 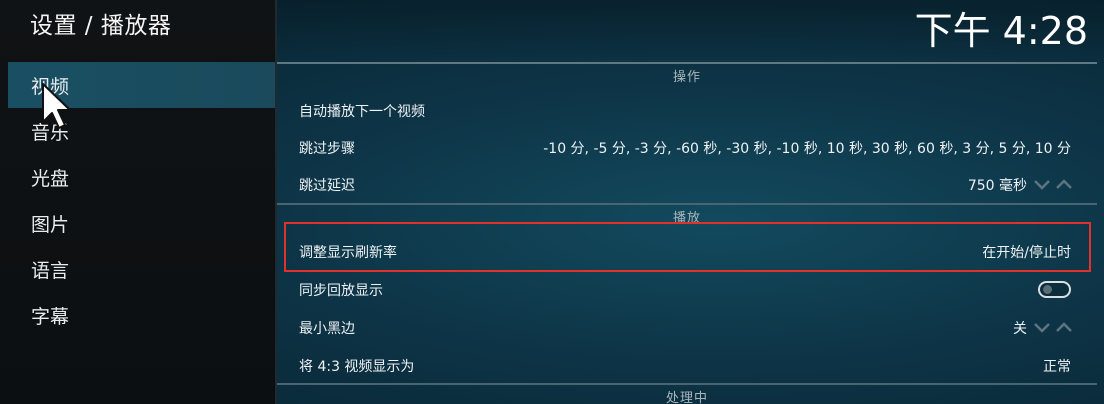 I want to click on page-title: 设置 / 播放器, so click(x=101, y=26).